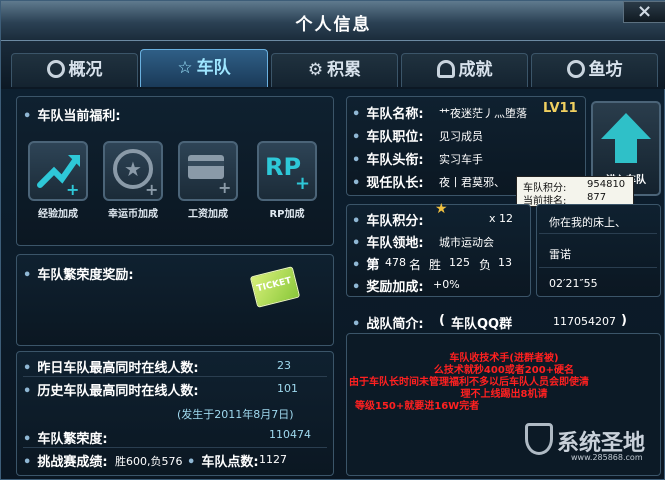 The width and height of the screenshot is (665, 480). Describe the element at coordinates (482, 324) in the screenshot. I see `intro-group-label: 车队QQ群` at that location.